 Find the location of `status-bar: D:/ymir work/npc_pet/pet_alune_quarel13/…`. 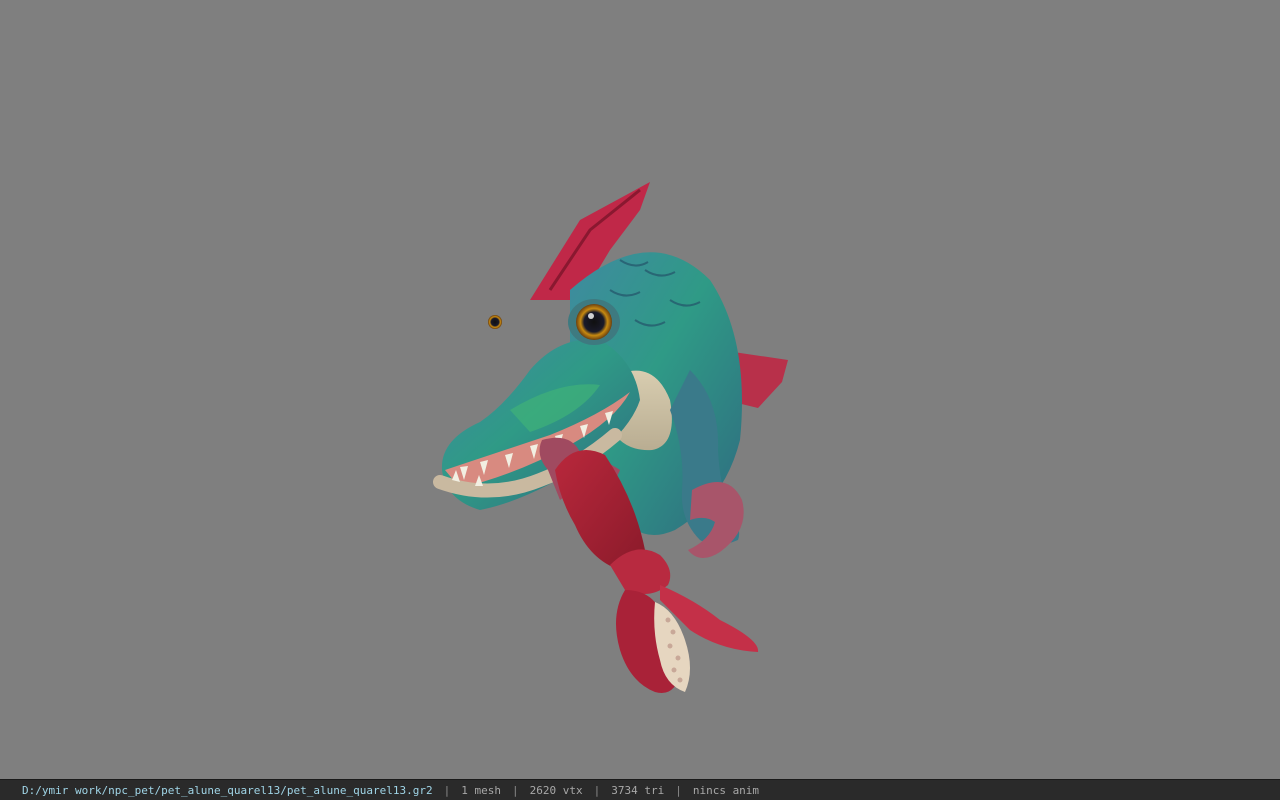

status-bar: D:/ymir work/npc_pet/pet_alune_quarel13/… is located at coordinates (640, 789).